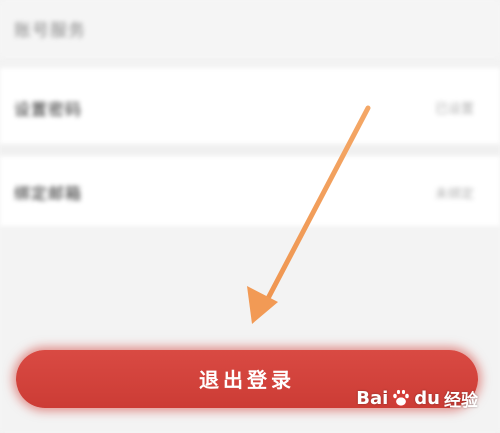 This screenshot has height=433, width=500. I want to click on watermark-text-jingyan: 经验, so click(461, 400).